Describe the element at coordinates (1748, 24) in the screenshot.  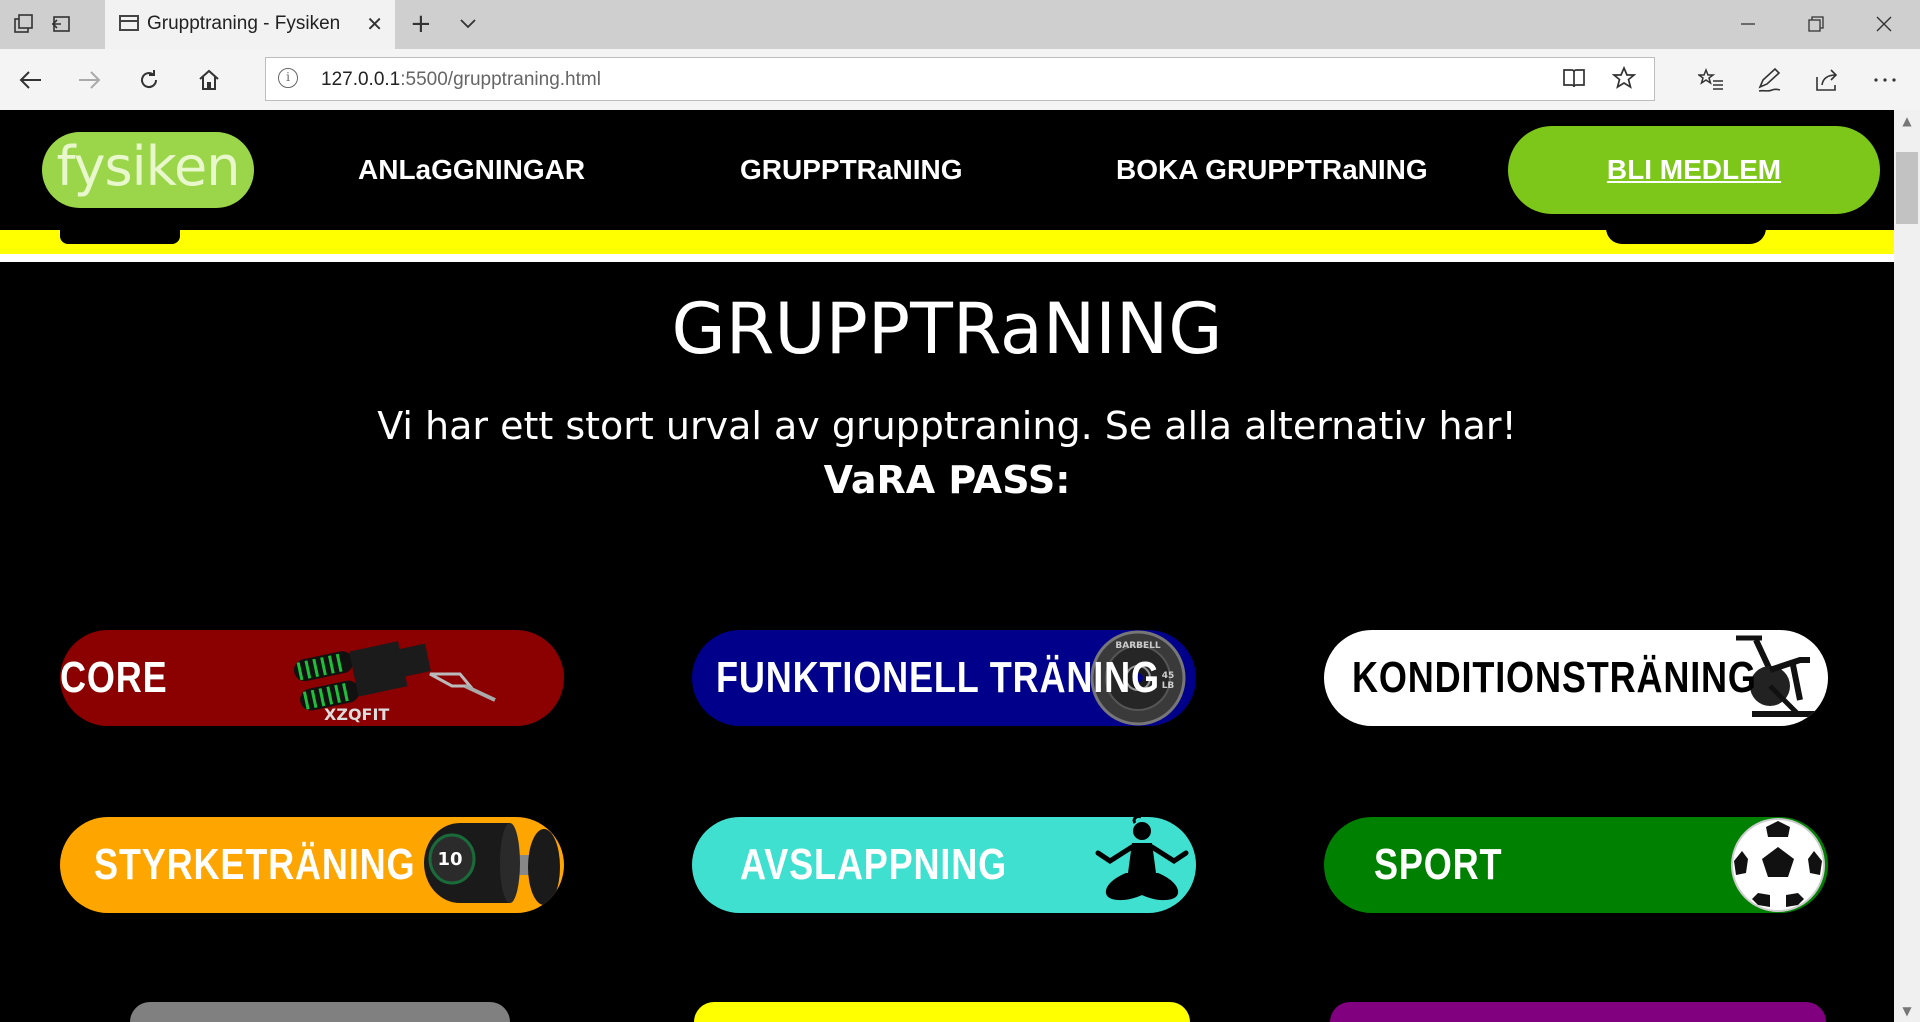
I see `minimize-icon` at that location.